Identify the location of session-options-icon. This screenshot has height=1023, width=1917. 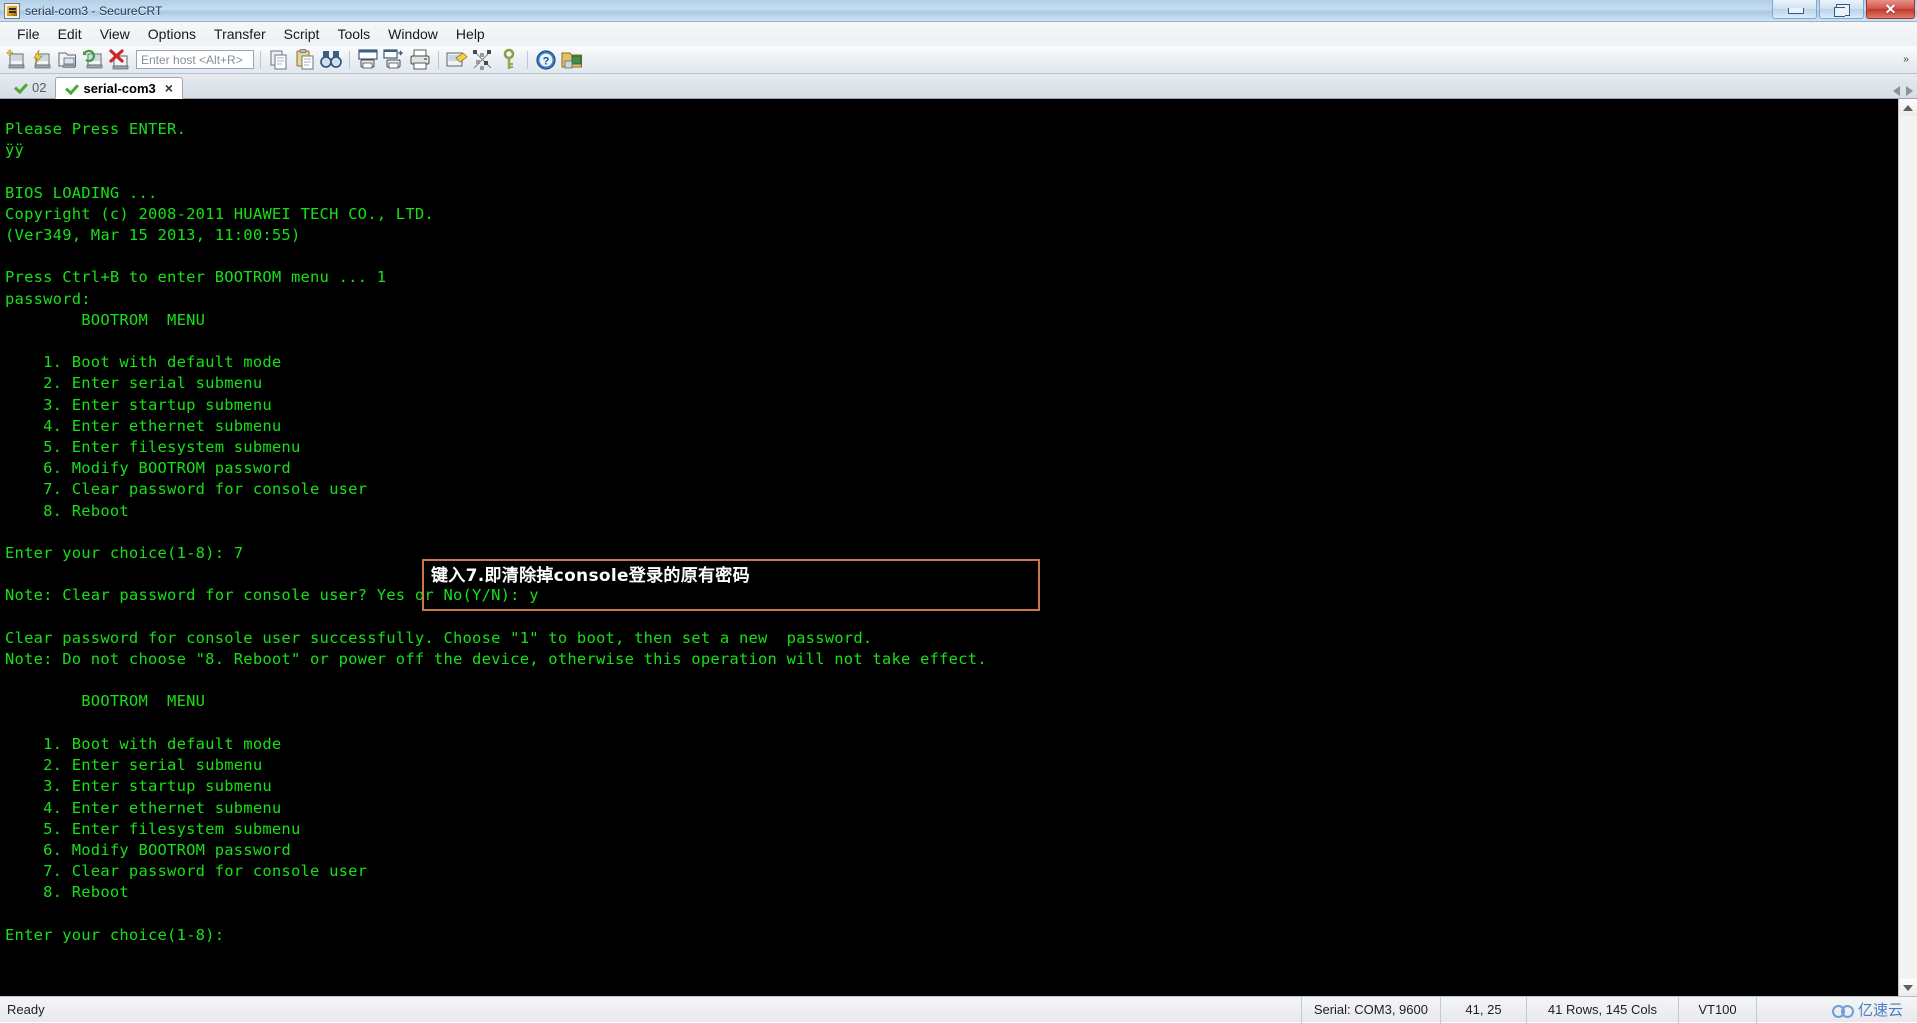
(457, 60).